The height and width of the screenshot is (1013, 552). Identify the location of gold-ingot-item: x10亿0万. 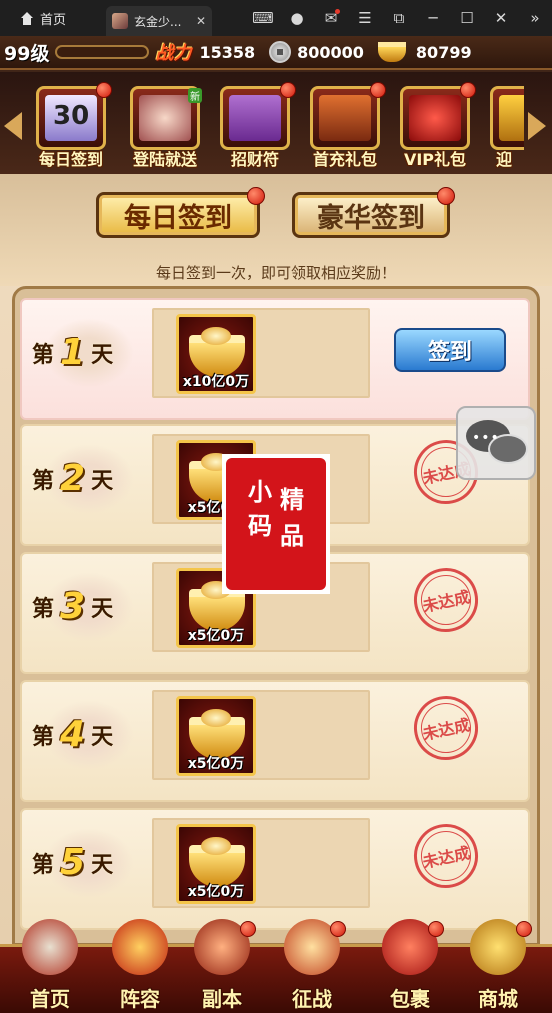
(216, 354).